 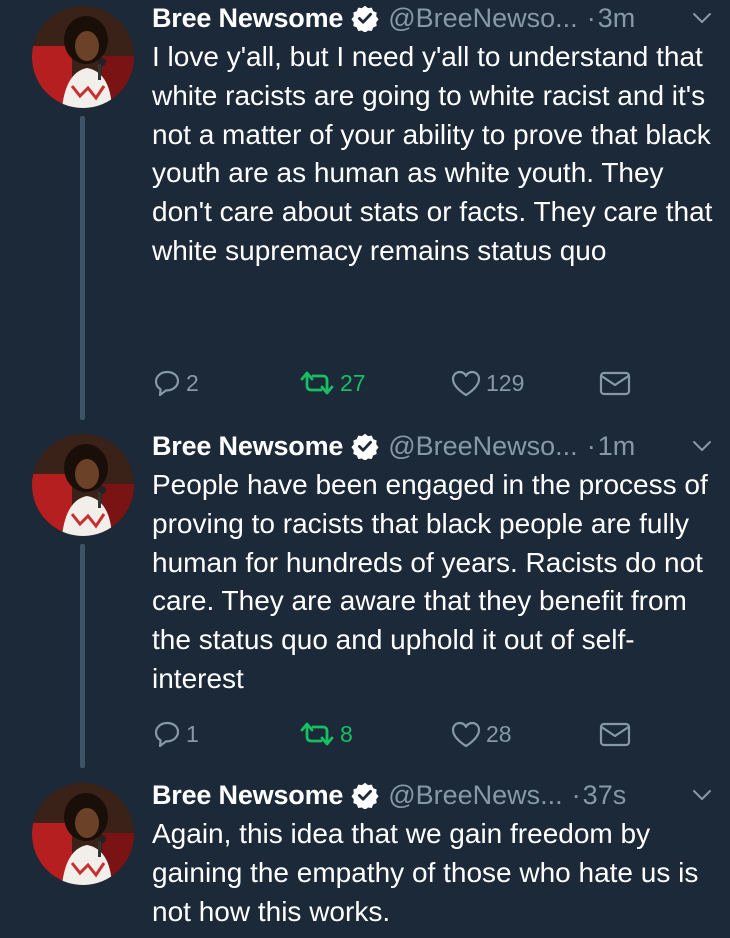 I want to click on reply-button: 1, so click(x=175, y=734).